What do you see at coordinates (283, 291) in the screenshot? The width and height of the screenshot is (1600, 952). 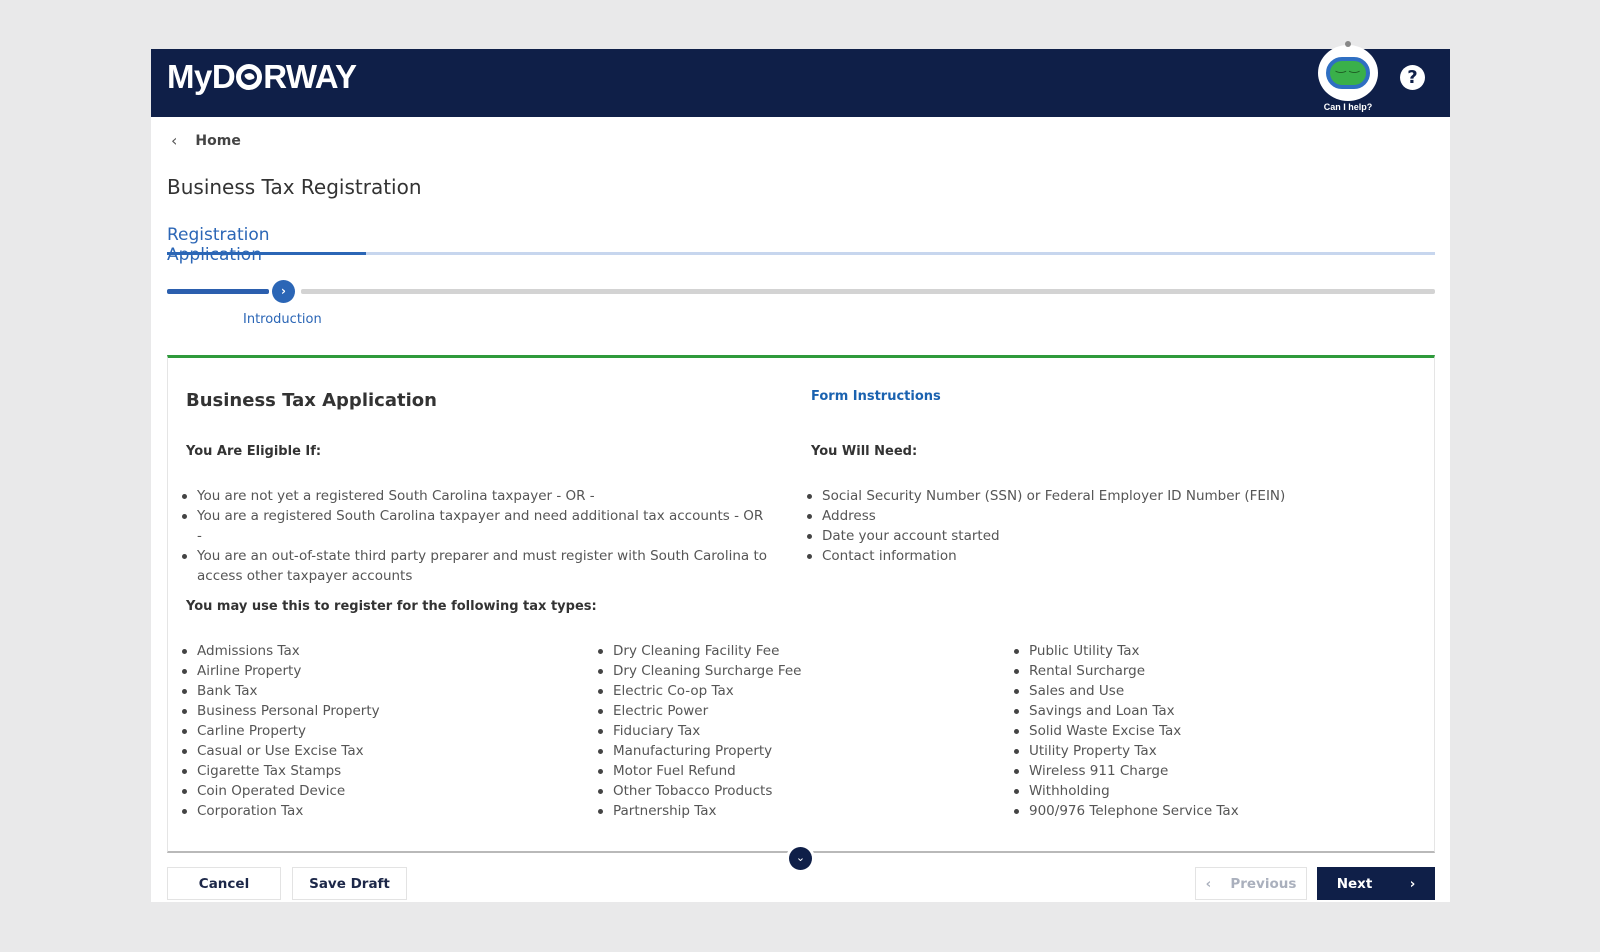 I see `step-current-chevron-right-icon: ›` at bounding box center [283, 291].